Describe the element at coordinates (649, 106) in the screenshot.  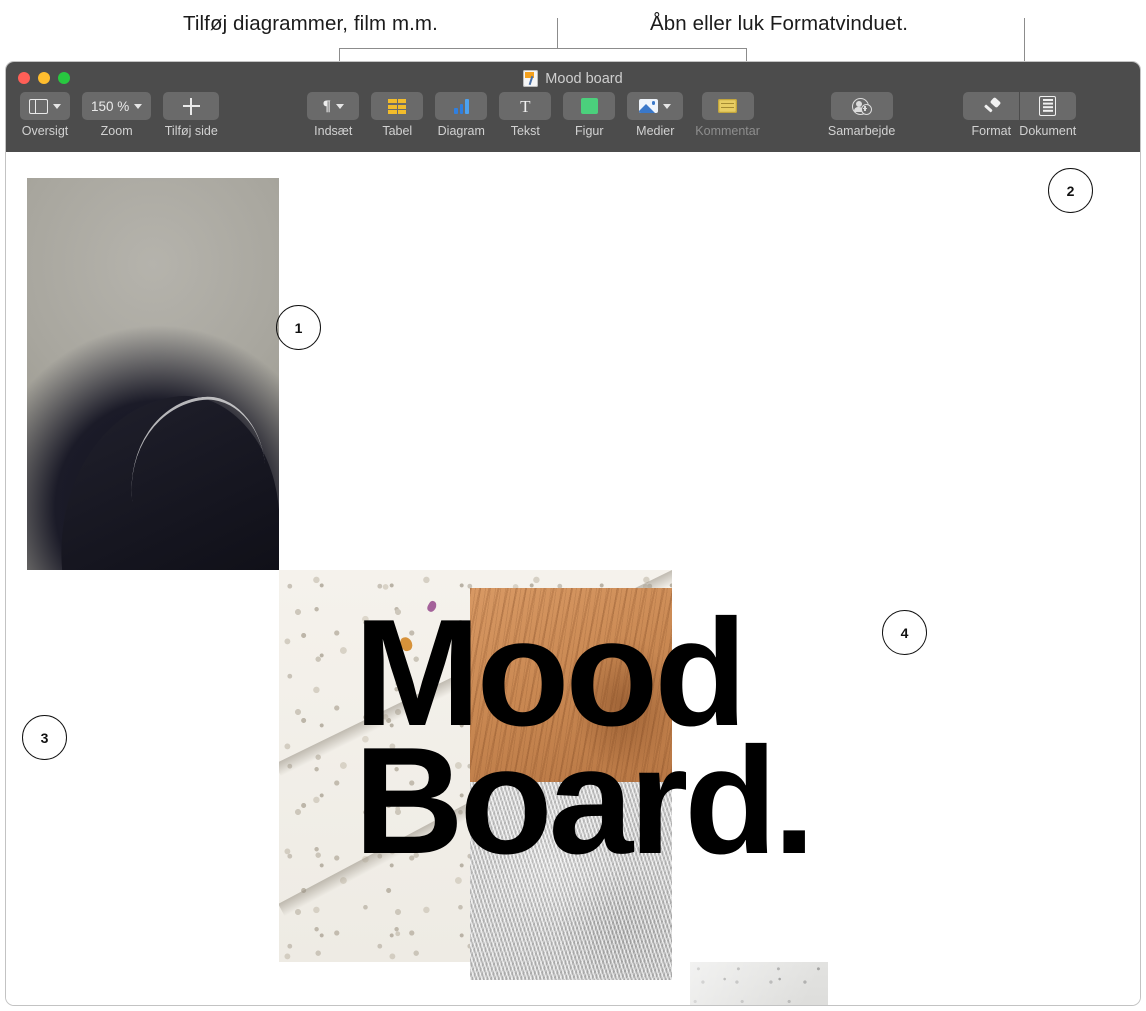
I see `media-image-icon` at that location.